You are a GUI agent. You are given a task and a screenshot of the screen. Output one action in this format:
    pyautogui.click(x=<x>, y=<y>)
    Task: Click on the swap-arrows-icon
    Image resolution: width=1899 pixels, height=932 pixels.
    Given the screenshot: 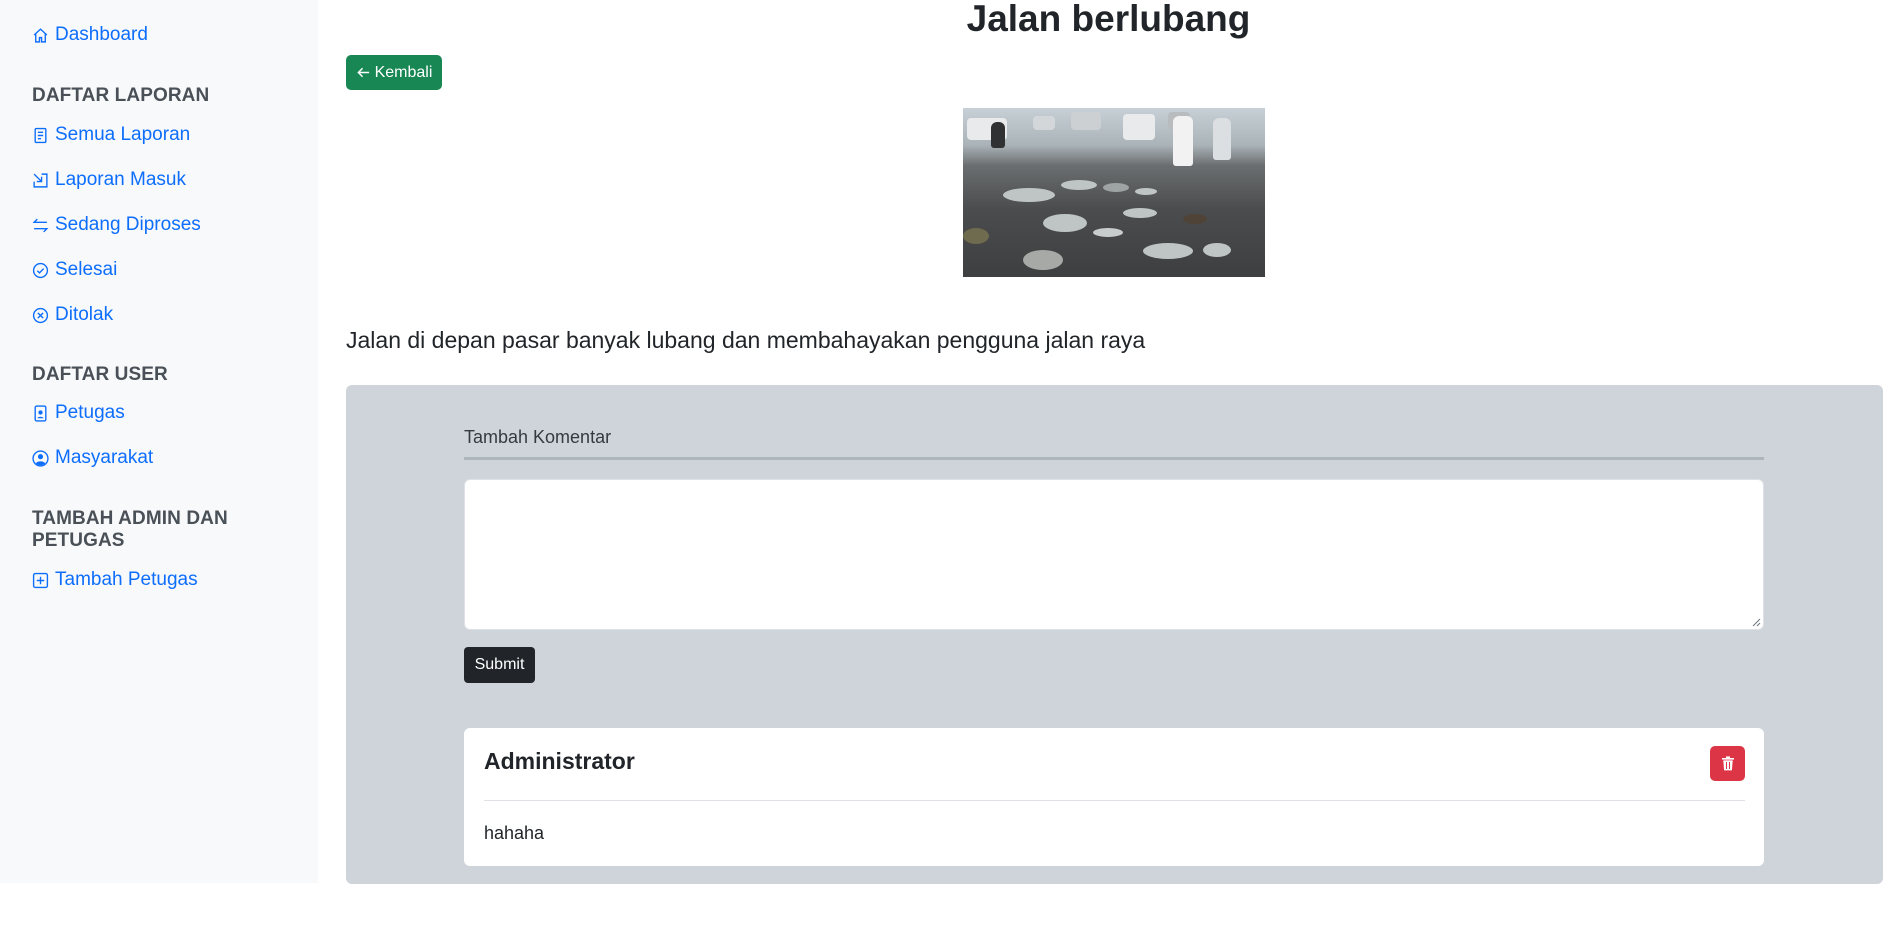 What is the action you would take?
    pyautogui.click(x=40, y=225)
    